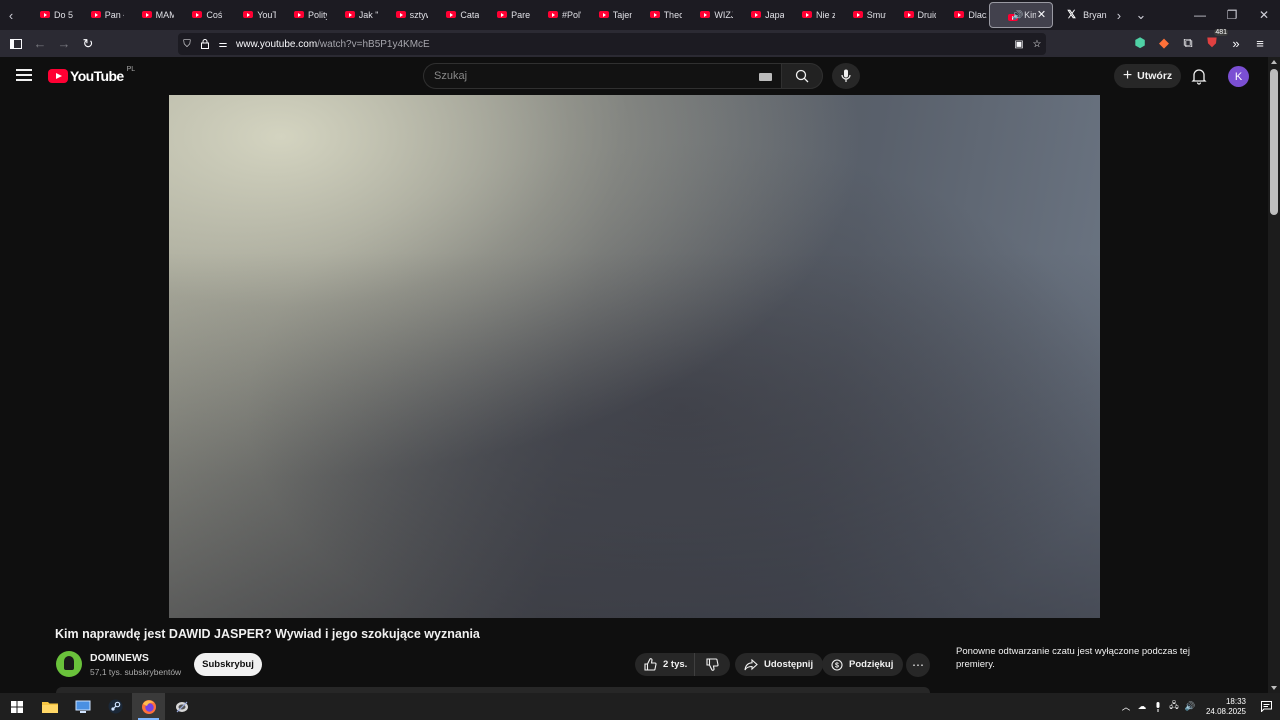  I want to click on tab-item: MAM, so click(149, 15).